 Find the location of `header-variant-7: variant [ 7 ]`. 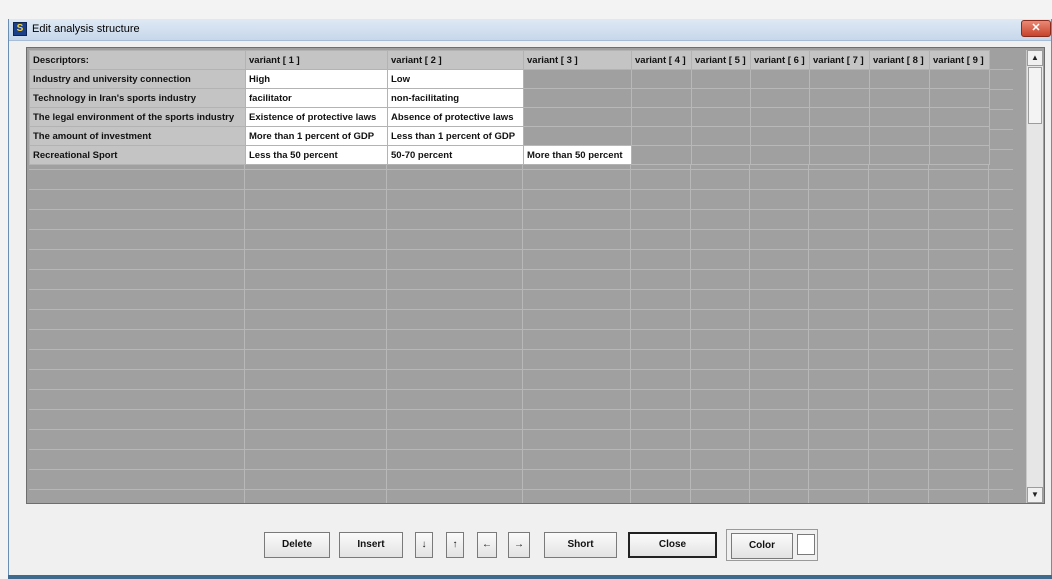

header-variant-7: variant [ 7 ] is located at coordinates (839, 60).